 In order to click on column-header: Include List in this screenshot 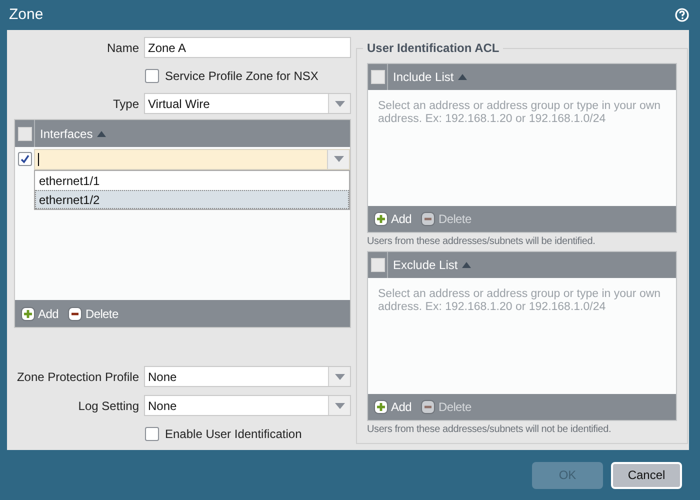, I will do `click(427, 77)`.